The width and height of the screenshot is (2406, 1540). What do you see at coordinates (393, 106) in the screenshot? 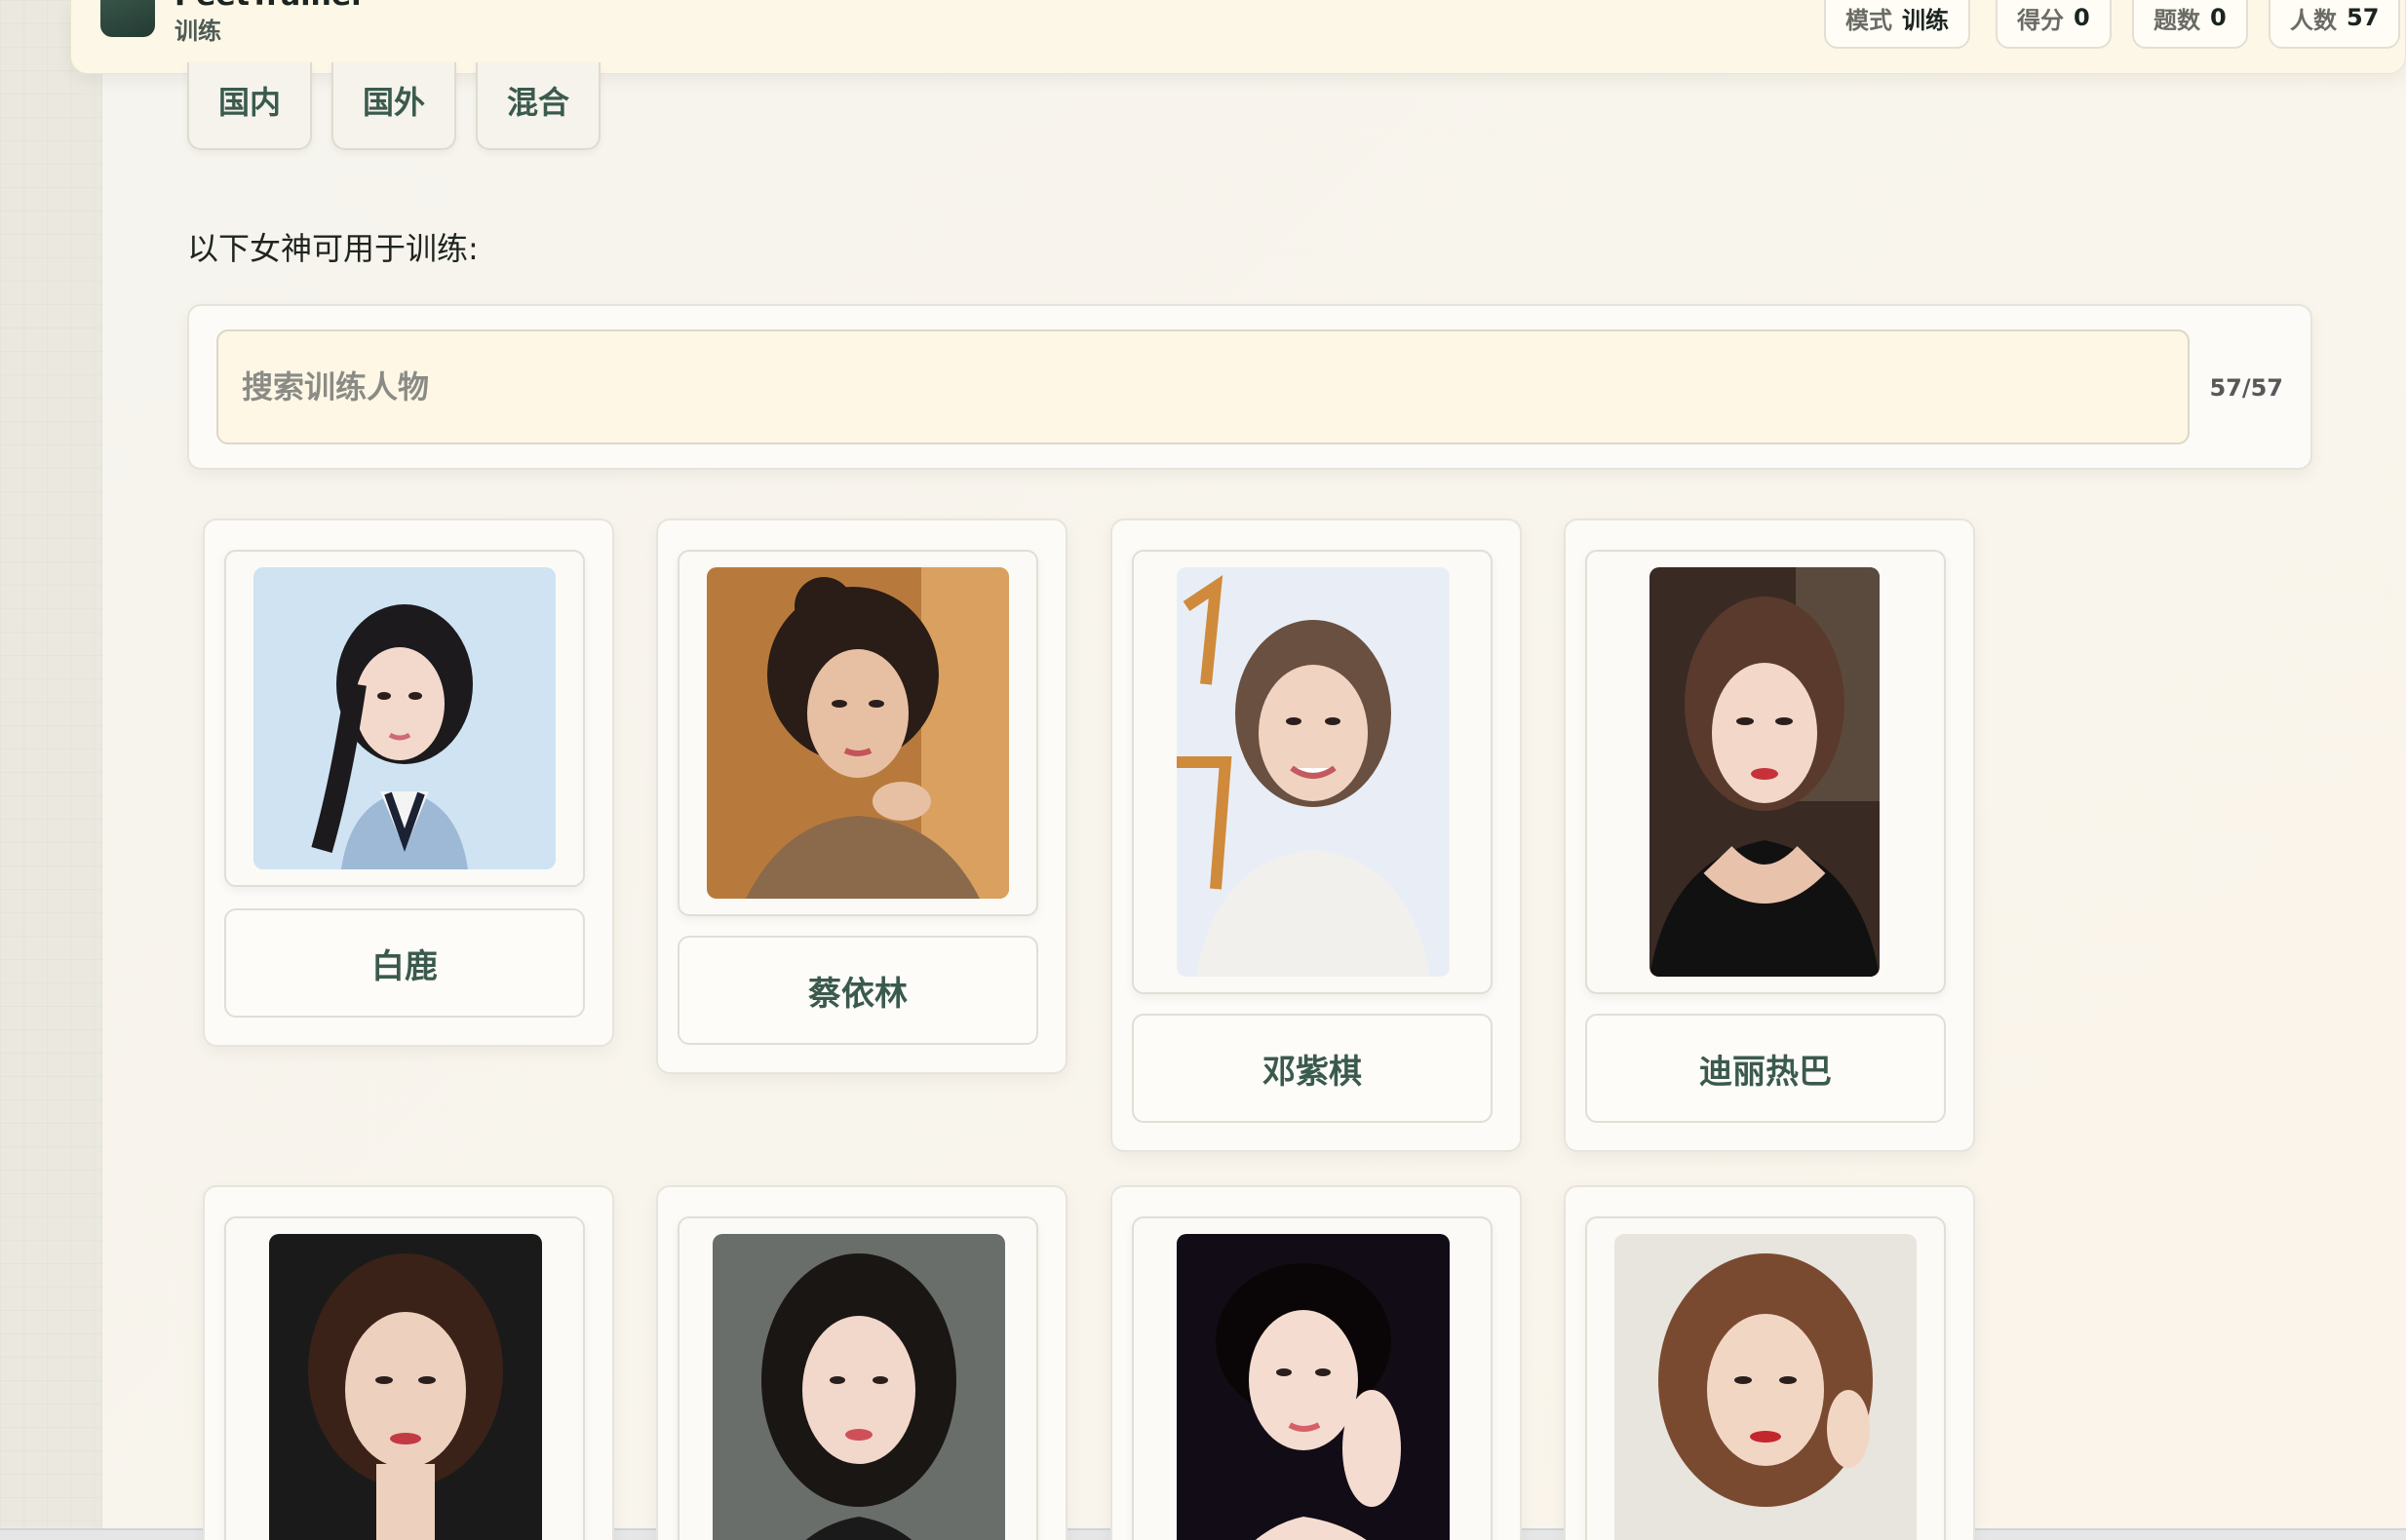
I see `tab-foreign: 国外` at bounding box center [393, 106].